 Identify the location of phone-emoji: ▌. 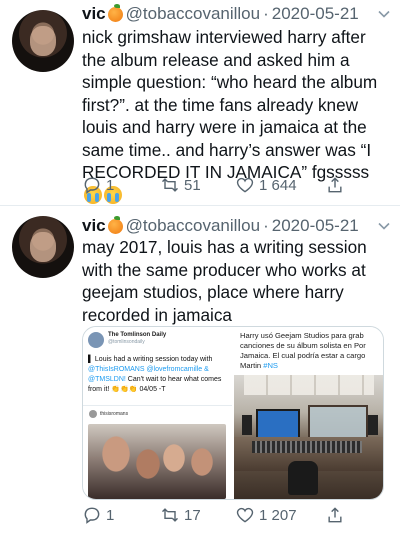
(91, 359).